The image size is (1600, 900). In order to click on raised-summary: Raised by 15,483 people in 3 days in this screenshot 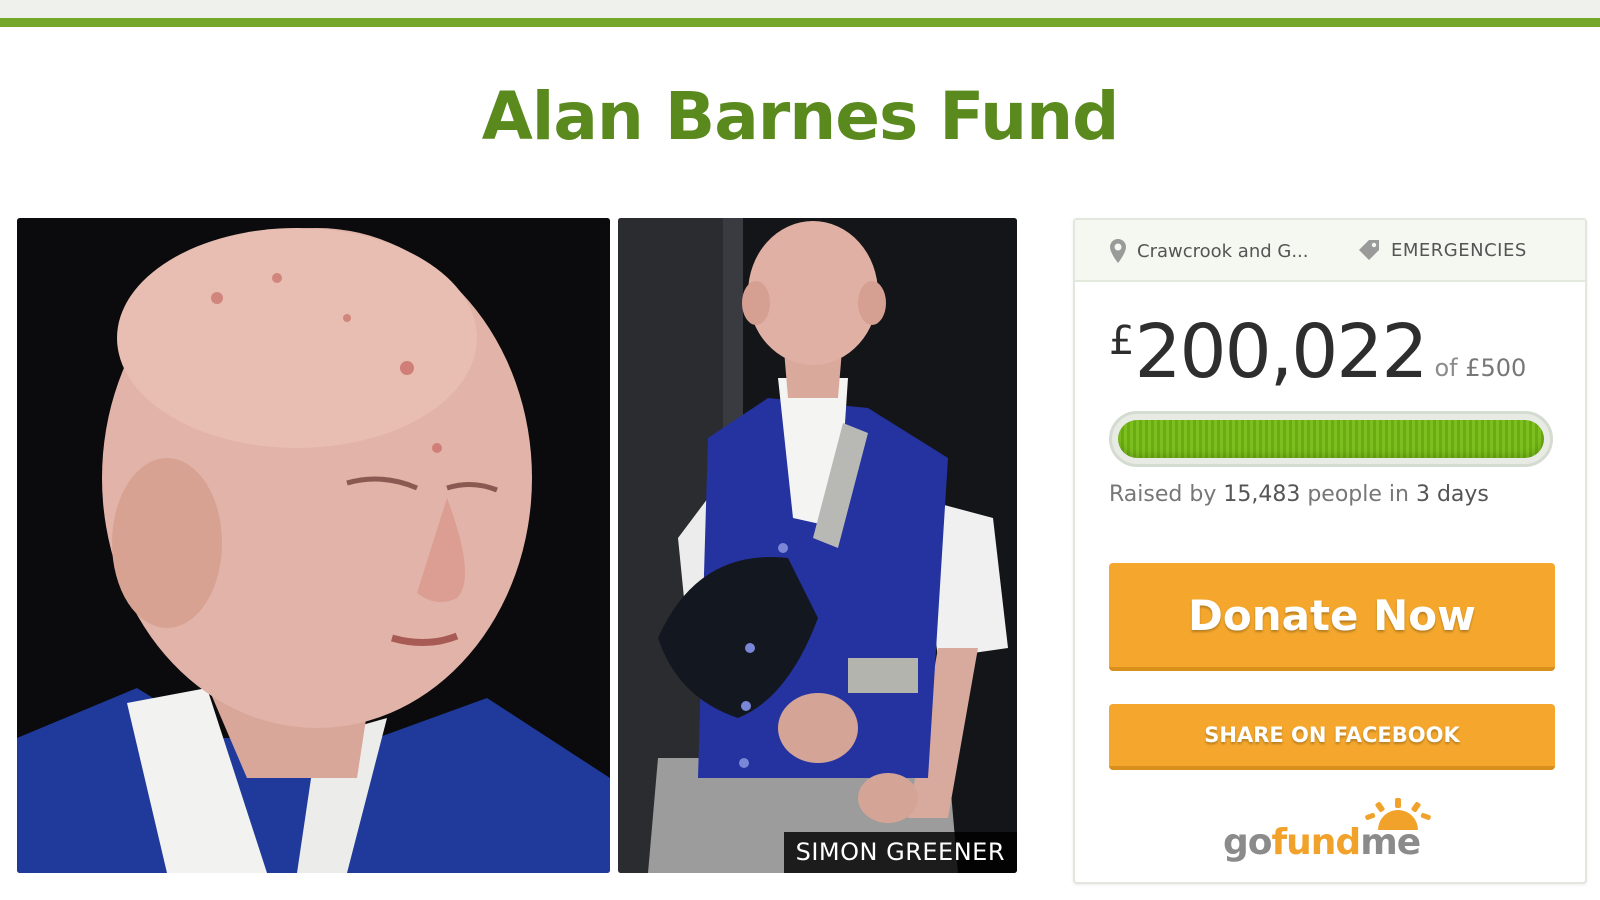, I will do `click(1299, 494)`.